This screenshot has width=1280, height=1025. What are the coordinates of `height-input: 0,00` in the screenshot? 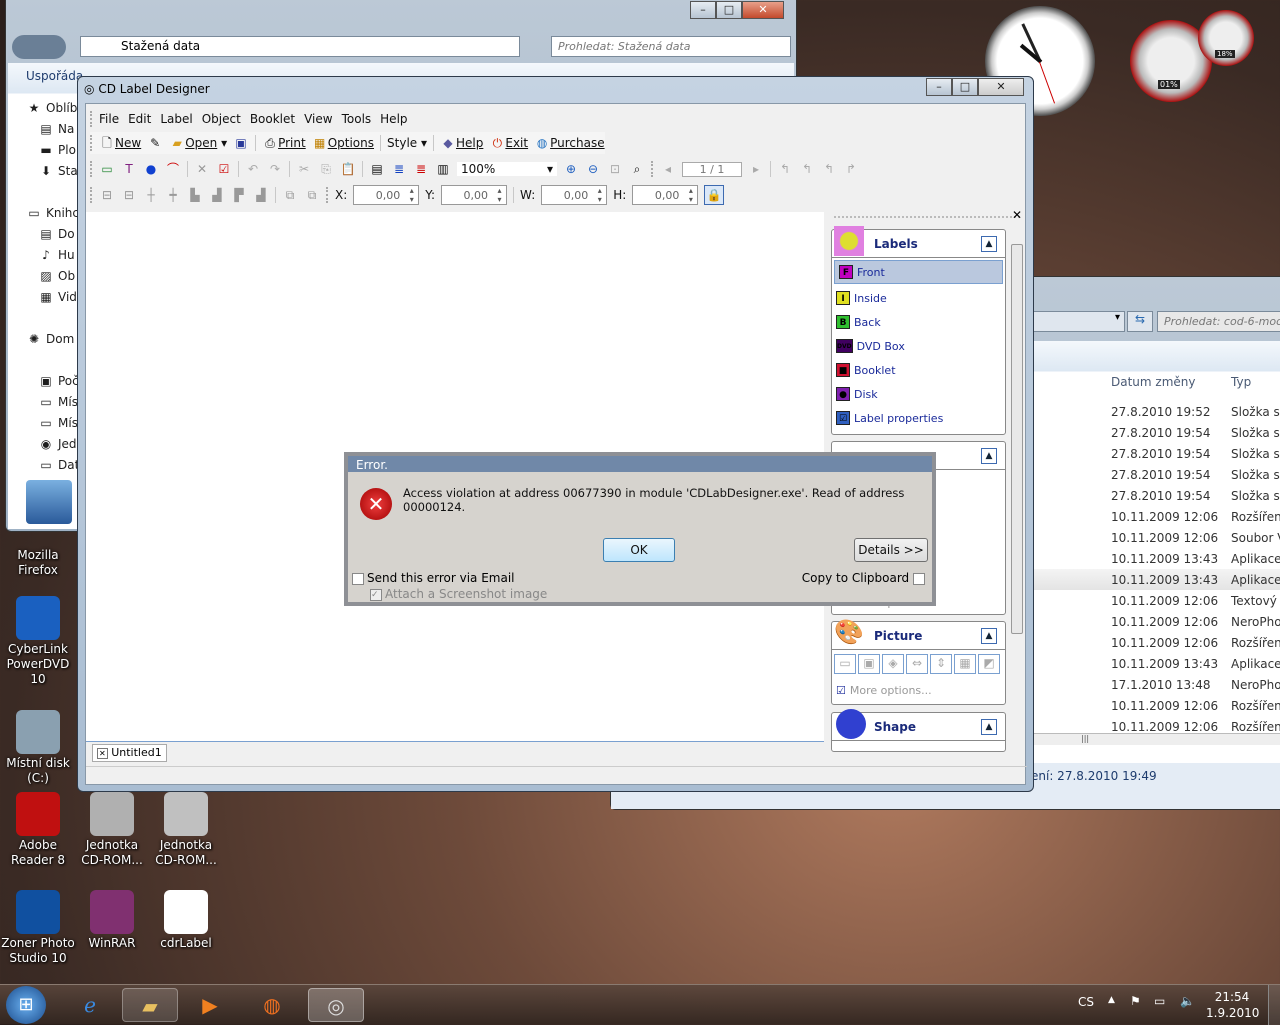 It's located at (665, 195).